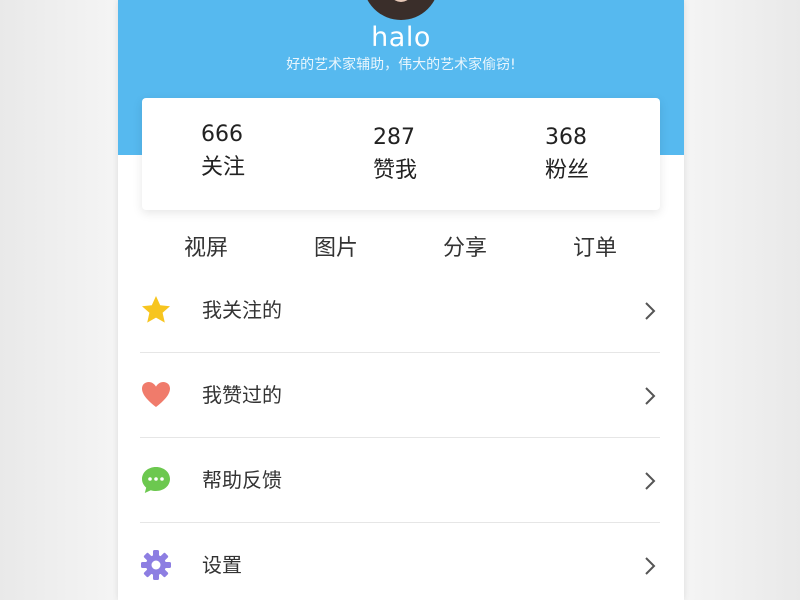 The height and width of the screenshot is (600, 800). Describe the element at coordinates (242, 395) in the screenshot. I see `menu-item-label: 我赞过的` at that location.